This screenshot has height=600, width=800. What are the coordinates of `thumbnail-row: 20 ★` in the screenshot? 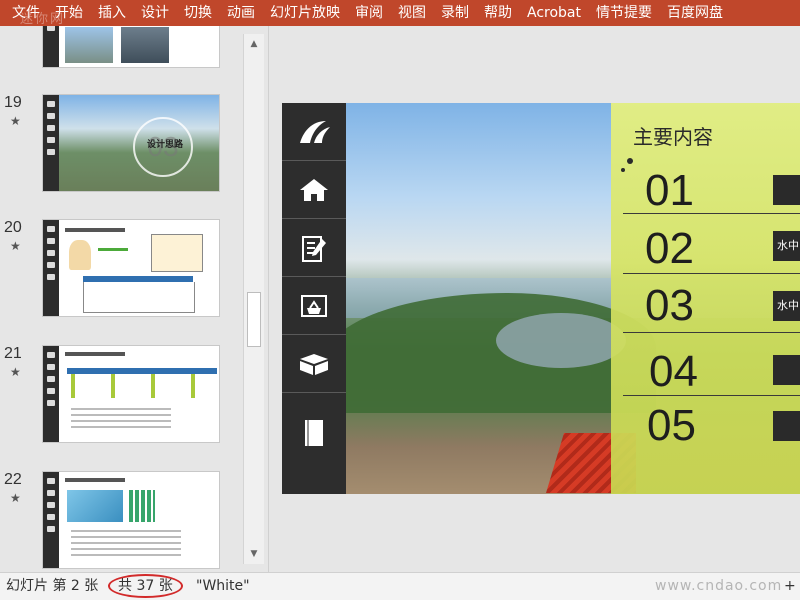 It's located at (120, 269).